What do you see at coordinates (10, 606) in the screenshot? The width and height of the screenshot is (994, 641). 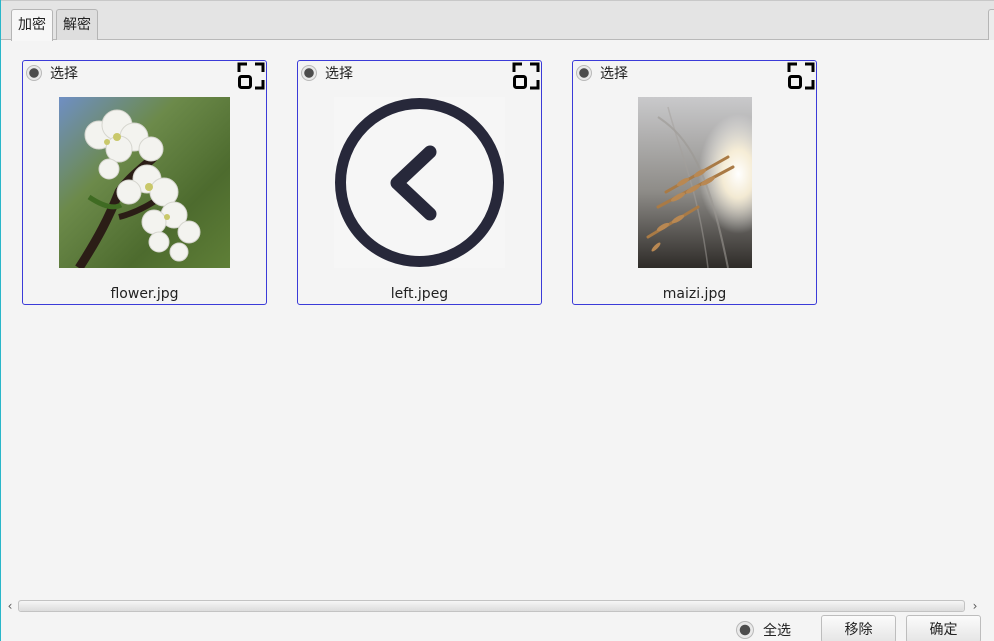 I see `scroll-left-icon: ‹` at bounding box center [10, 606].